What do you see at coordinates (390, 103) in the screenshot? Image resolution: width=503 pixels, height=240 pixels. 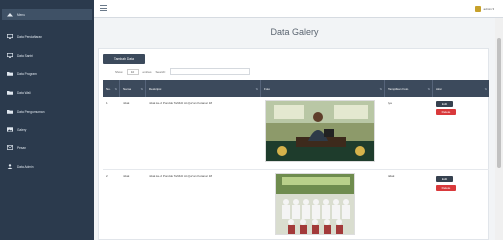 I see `cell-tampilkan-foto: iya` at bounding box center [390, 103].